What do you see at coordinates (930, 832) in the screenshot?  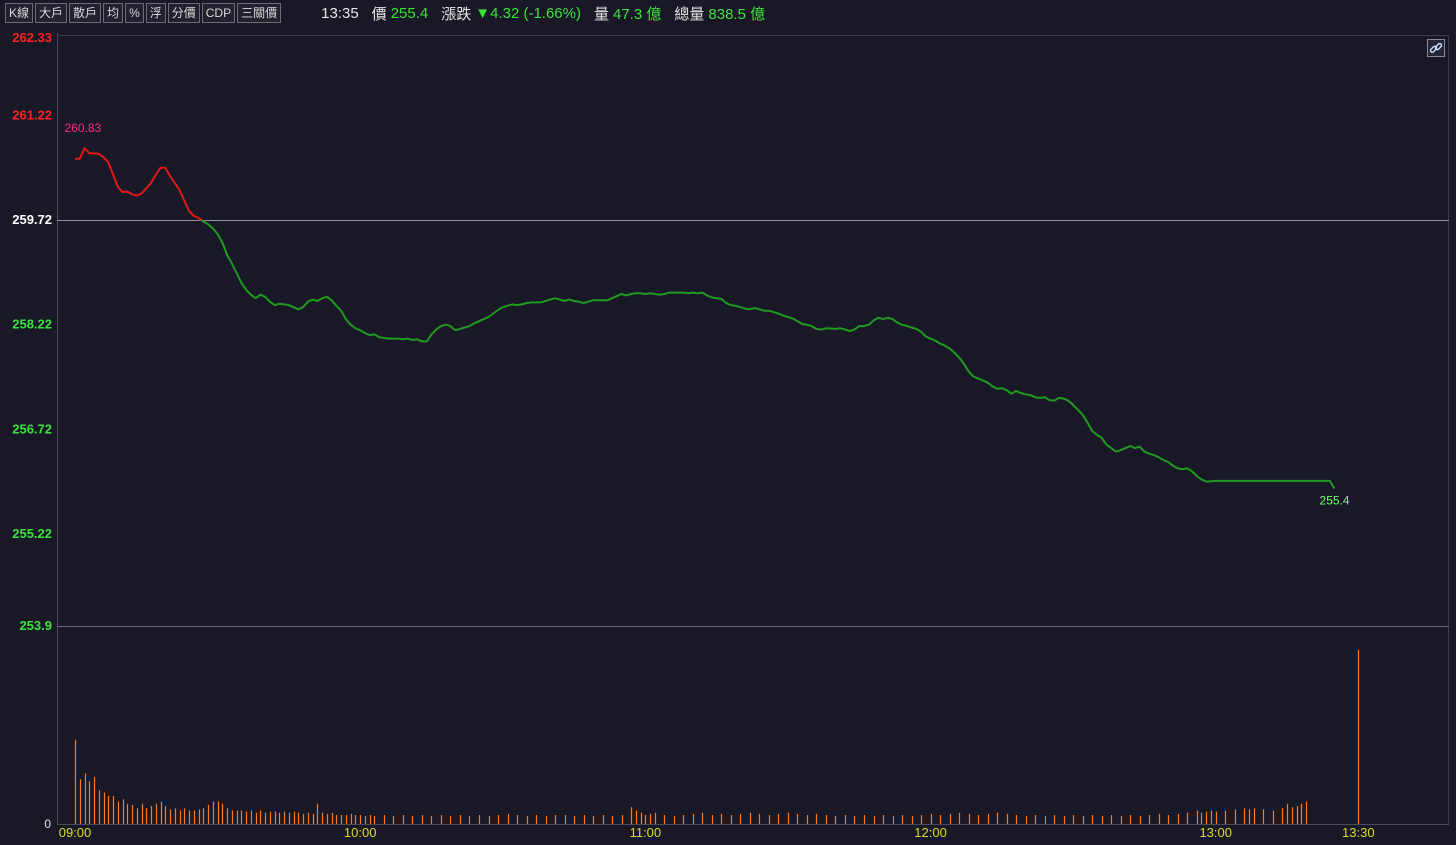 I see `x-tick-label: 12:00` at bounding box center [930, 832].